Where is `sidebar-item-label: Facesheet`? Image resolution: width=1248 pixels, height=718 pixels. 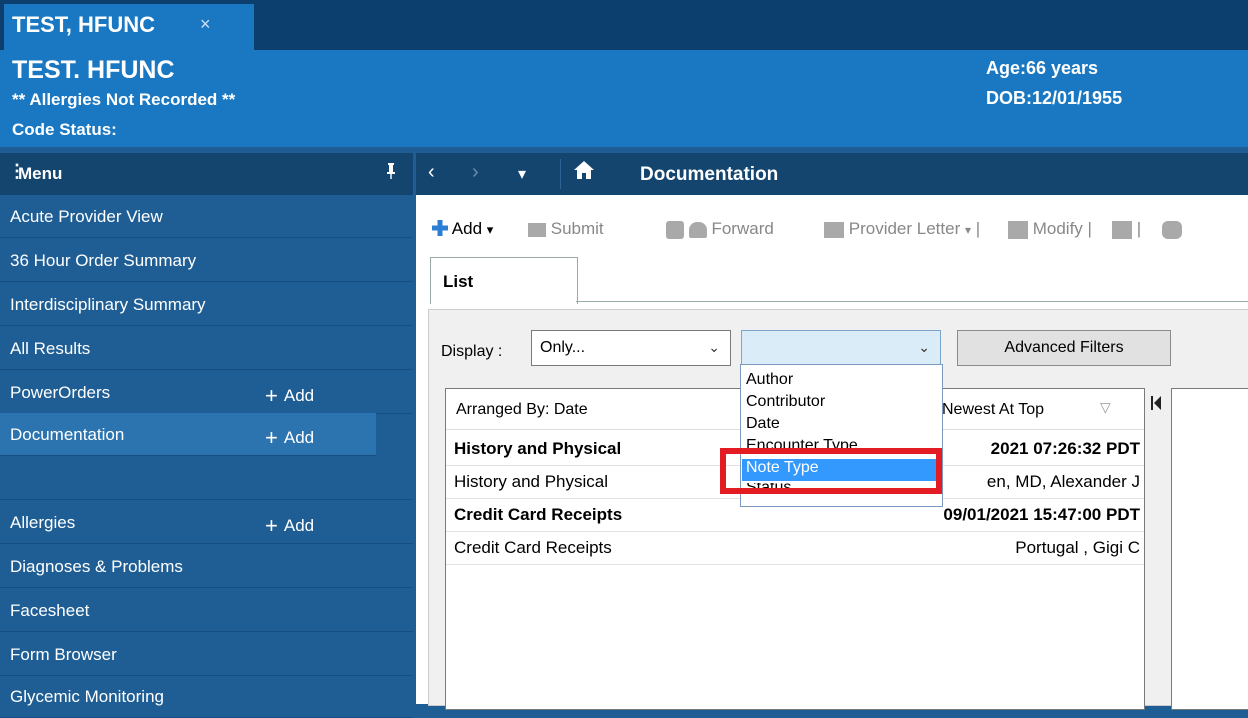
sidebar-item-label: Facesheet is located at coordinates (50, 610).